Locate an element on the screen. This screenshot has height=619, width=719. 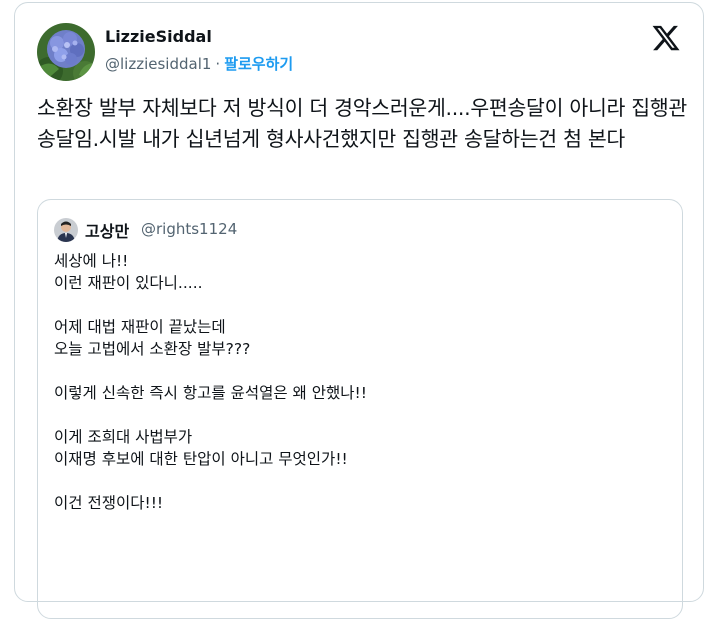
quote-line: 이재명 후보에 대한 탄압이 아니고 무엇인가!! is located at coordinates (201, 459).